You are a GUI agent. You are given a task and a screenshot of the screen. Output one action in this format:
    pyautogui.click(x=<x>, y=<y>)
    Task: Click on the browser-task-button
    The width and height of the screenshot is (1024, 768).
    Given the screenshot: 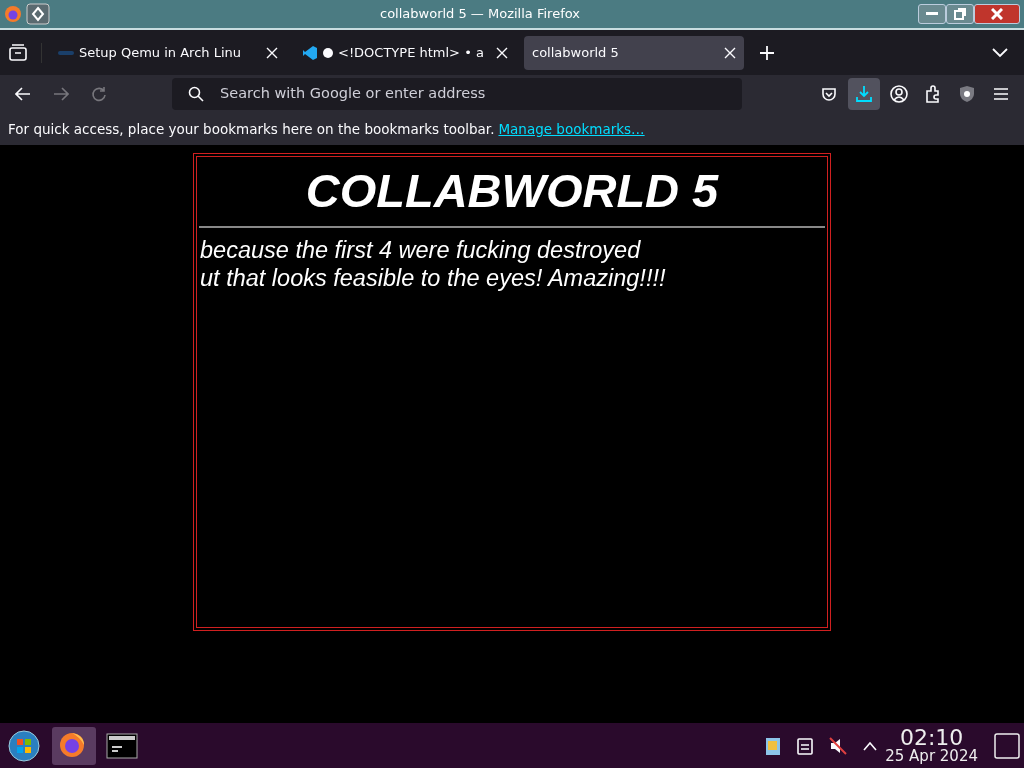 What is the action you would take?
    pyautogui.click(x=74, y=745)
    